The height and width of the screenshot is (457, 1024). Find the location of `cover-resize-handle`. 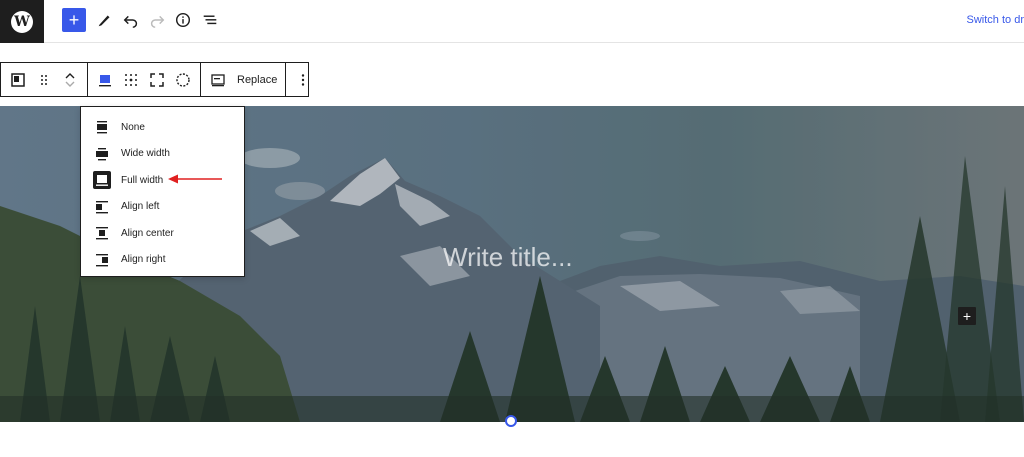

cover-resize-handle is located at coordinates (511, 421).